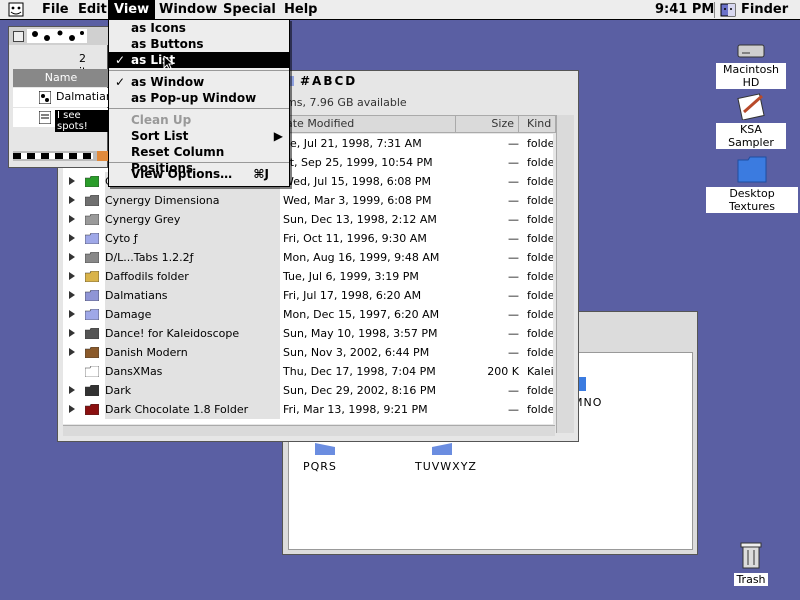 The width and height of the screenshot is (800, 600). What do you see at coordinates (751, 51) in the screenshot?
I see `hard-disk-icon` at bounding box center [751, 51].